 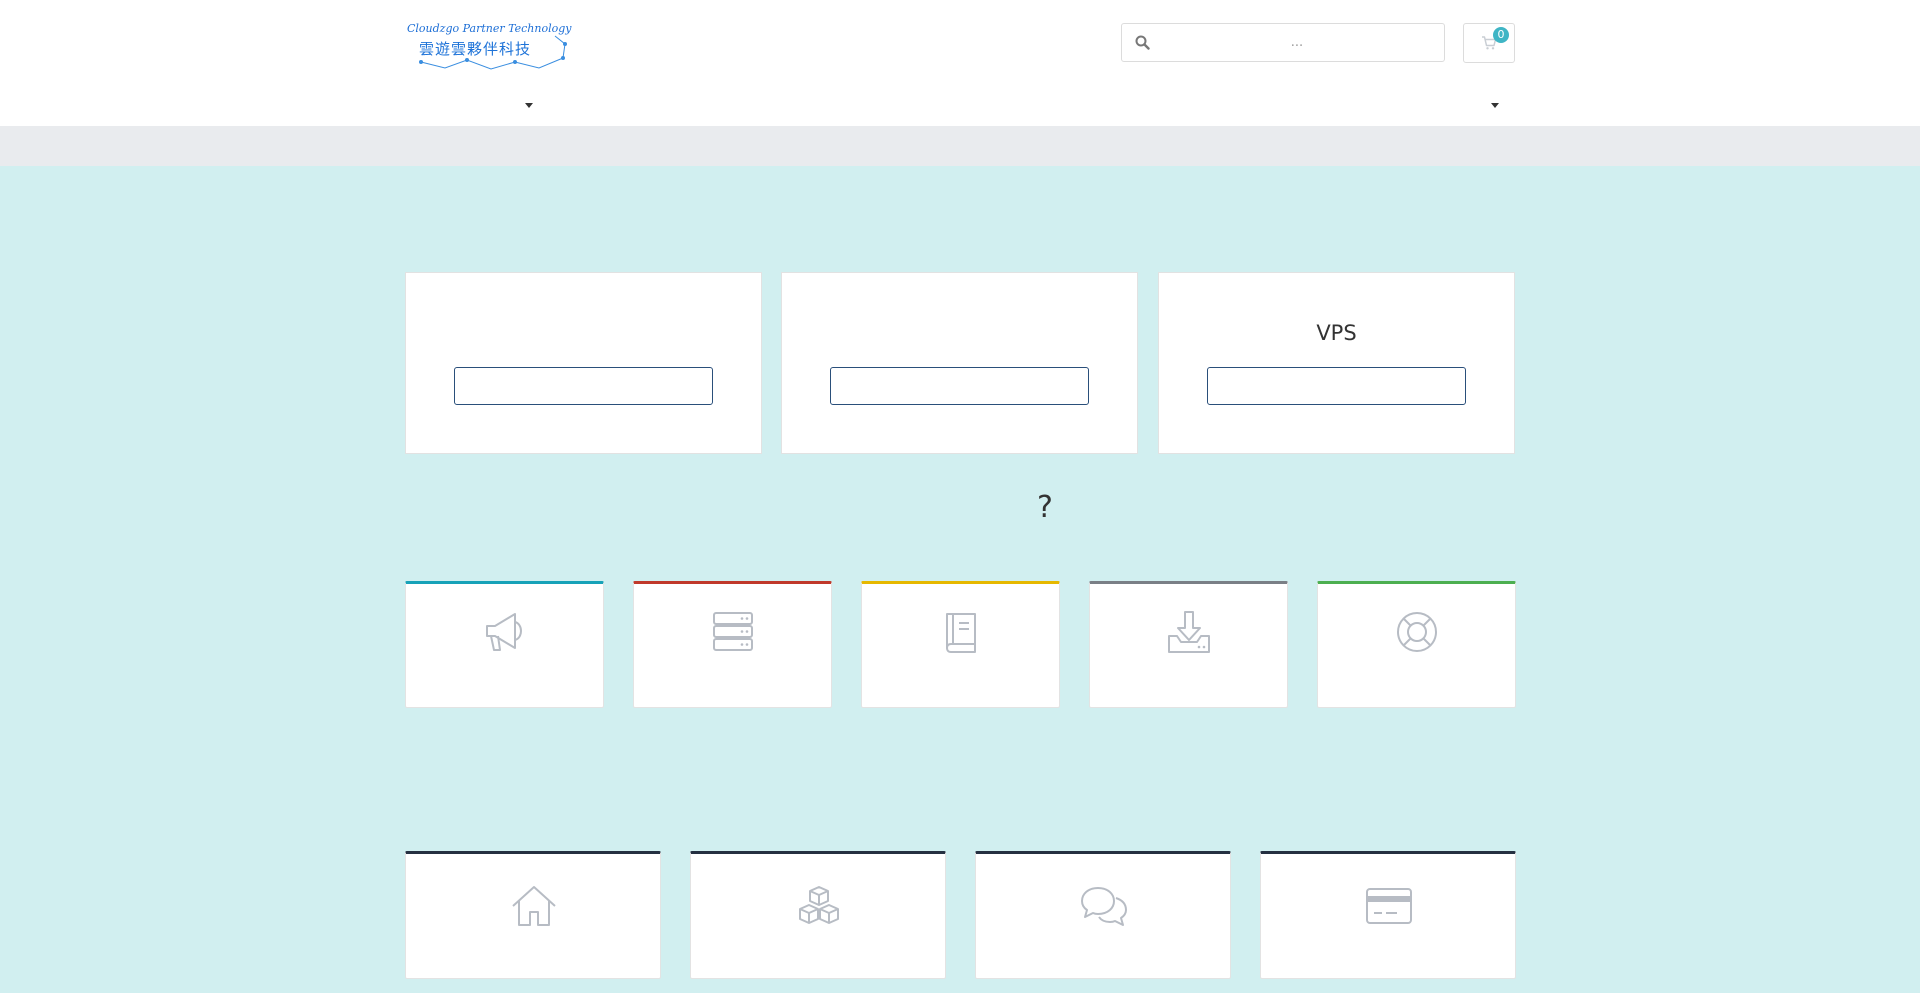 What do you see at coordinates (529, 105) in the screenshot?
I see `nav-dropdown-caret-icon` at bounding box center [529, 105].